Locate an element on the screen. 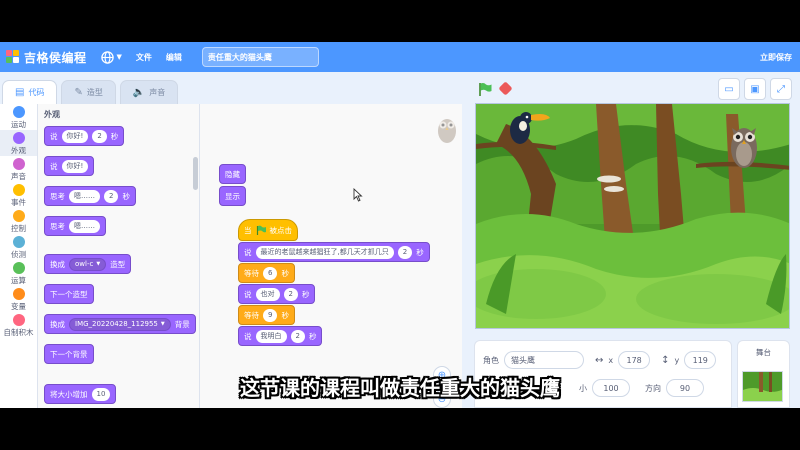 The height and width of the screenshot is (450, 800). costume-dropdown: owl-c ▼ is located at coordinates (88, 264).